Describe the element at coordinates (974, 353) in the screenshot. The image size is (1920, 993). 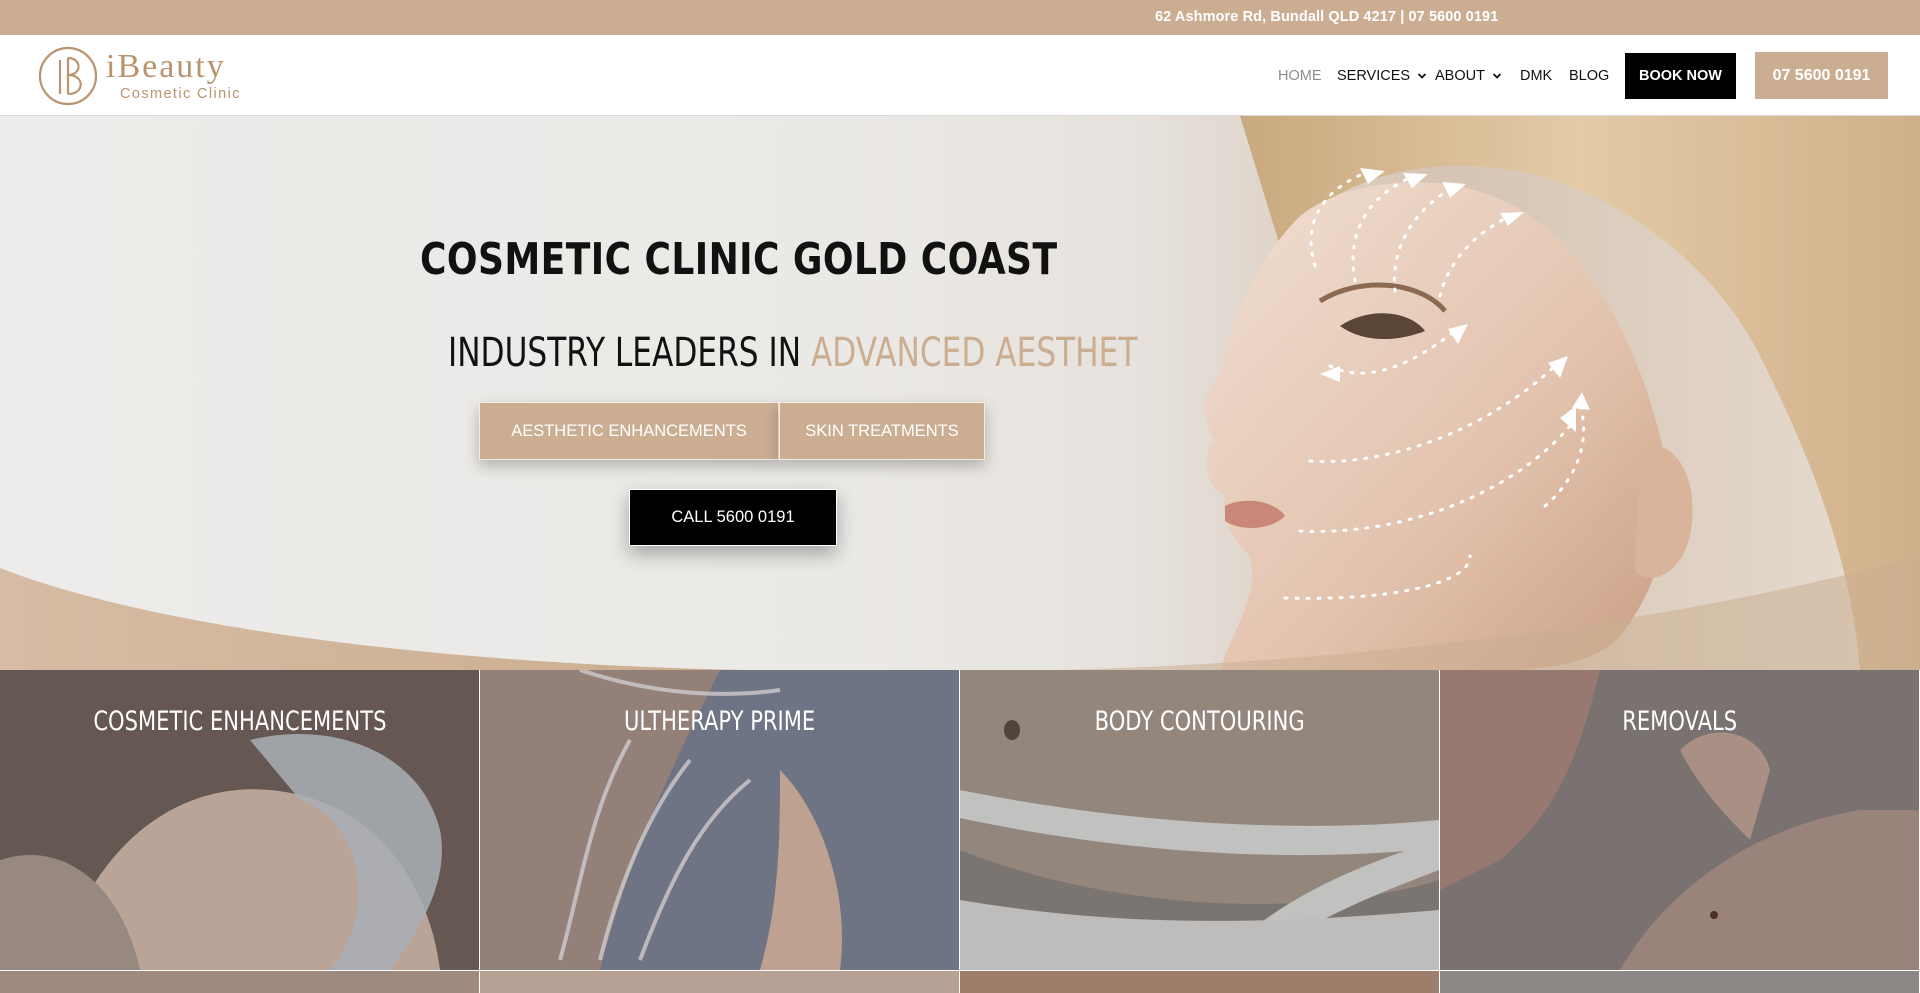
I see `hero-subtitle-accent: ADVANCED AESTHET` at that location.